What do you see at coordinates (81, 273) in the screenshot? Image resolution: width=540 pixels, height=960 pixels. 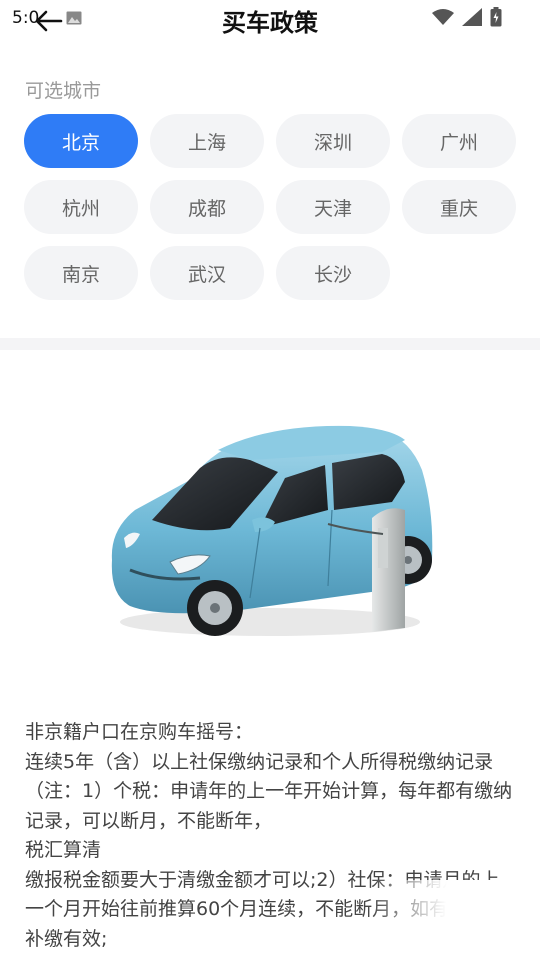 I see `city-chip: 南京` at bounding box center [81, 273].